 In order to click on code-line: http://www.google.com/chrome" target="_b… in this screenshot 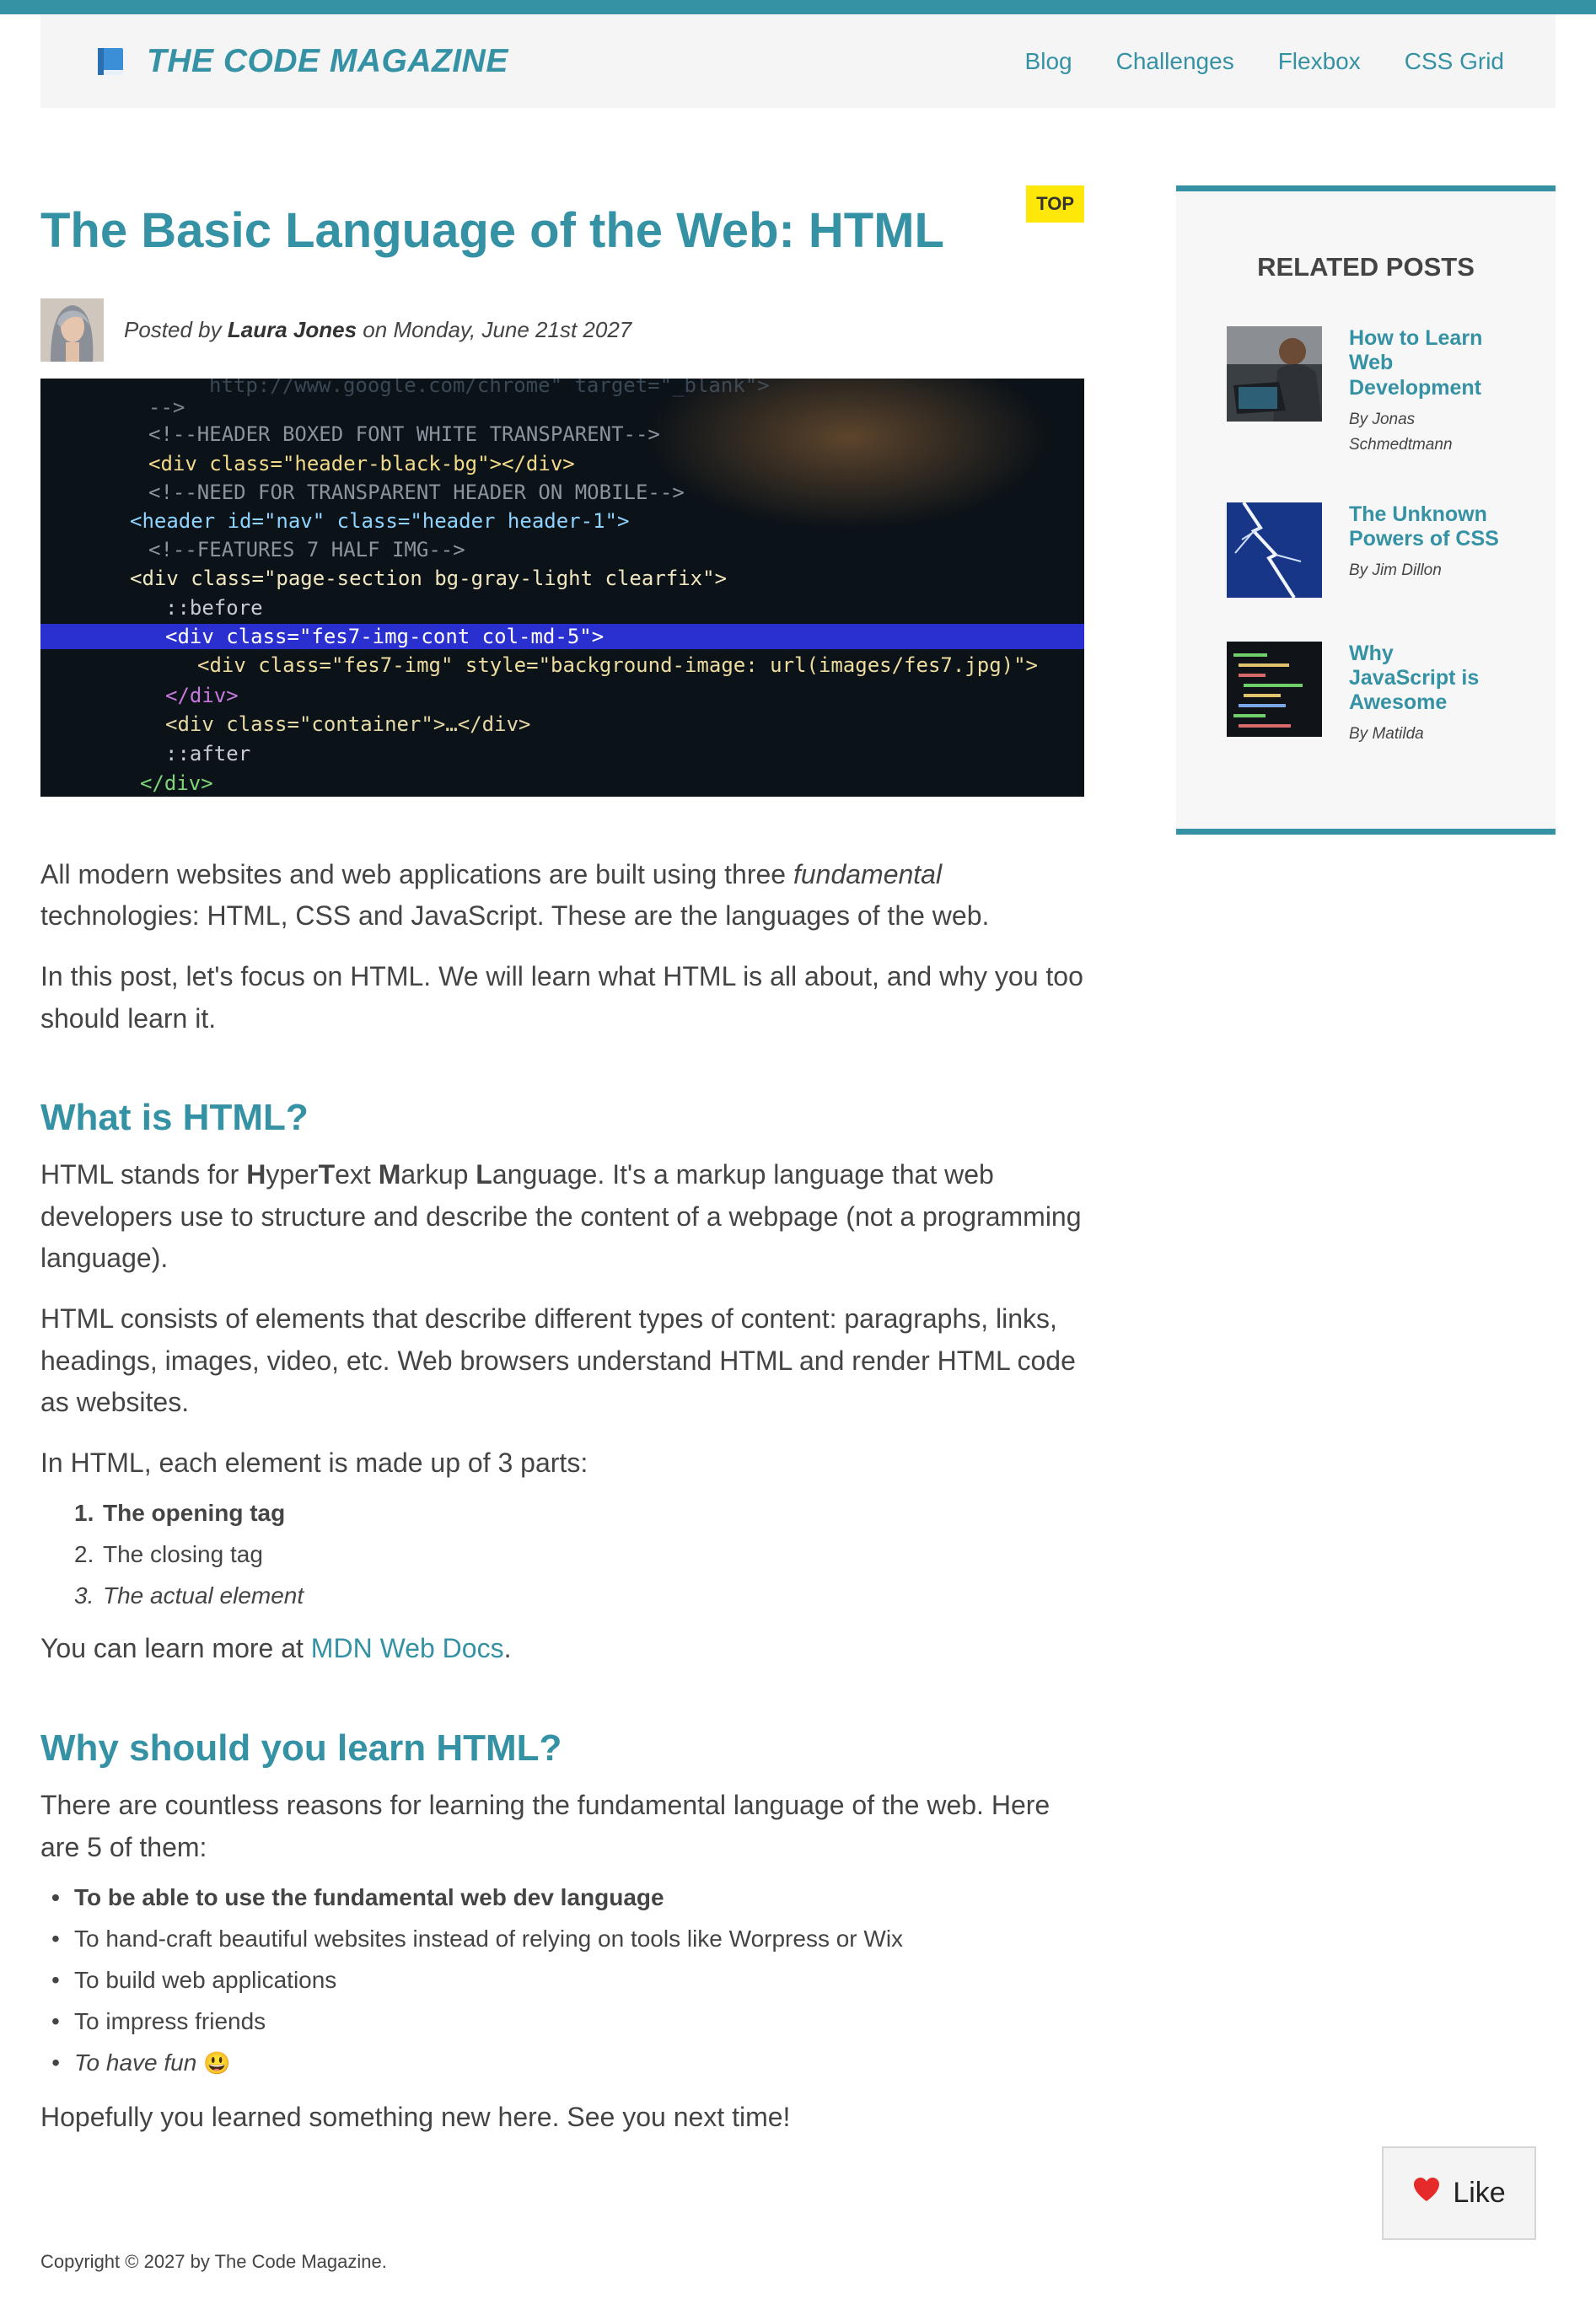, I will do `click(490, 387)`.